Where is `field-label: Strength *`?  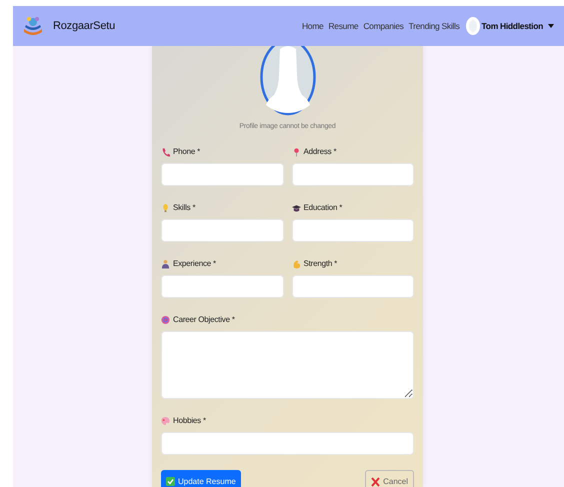
field-label: Strength * is located at coordinates (321, 264).